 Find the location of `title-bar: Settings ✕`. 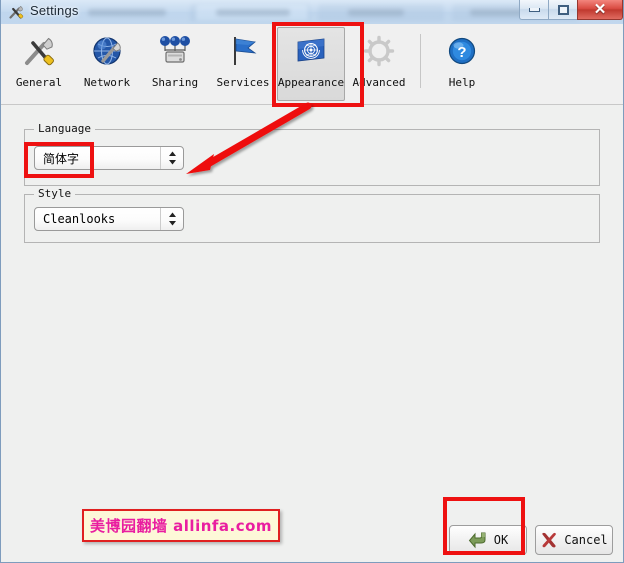

title-bar: Settings ✕ is located at coordinates (312, 12).